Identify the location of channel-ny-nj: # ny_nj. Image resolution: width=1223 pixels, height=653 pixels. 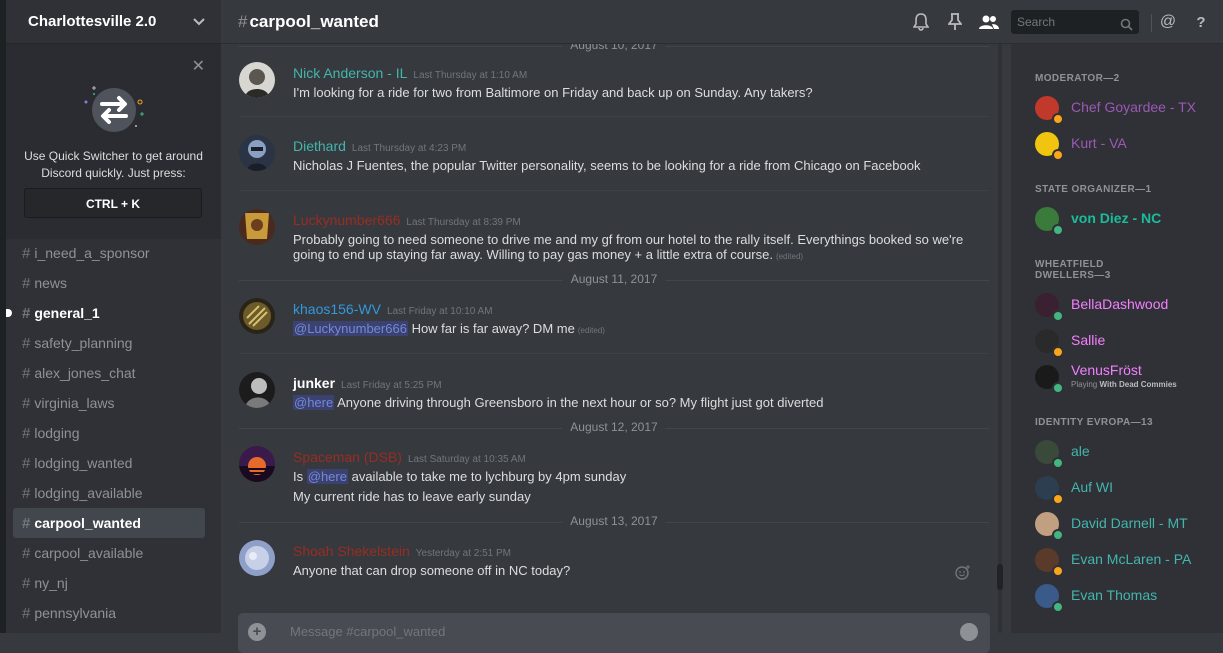
(109, 583).